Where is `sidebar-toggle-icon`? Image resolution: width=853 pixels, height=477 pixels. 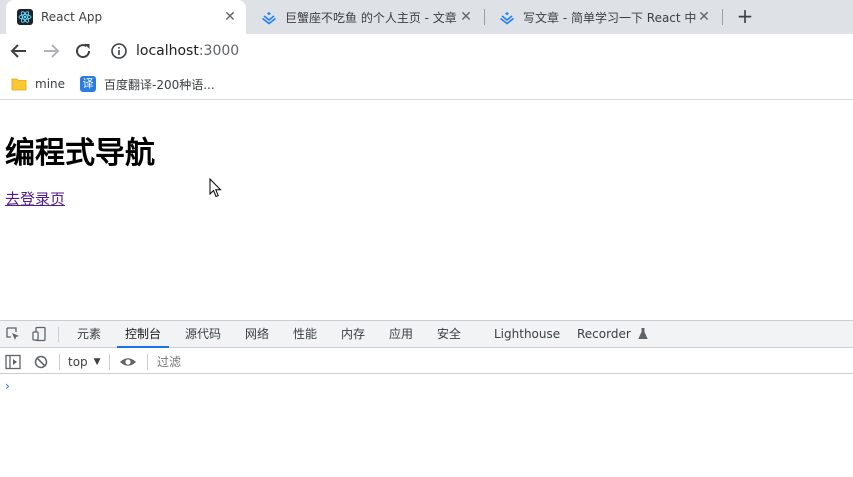
sidebar-toggle-icon is located at coordinates (13, 362).